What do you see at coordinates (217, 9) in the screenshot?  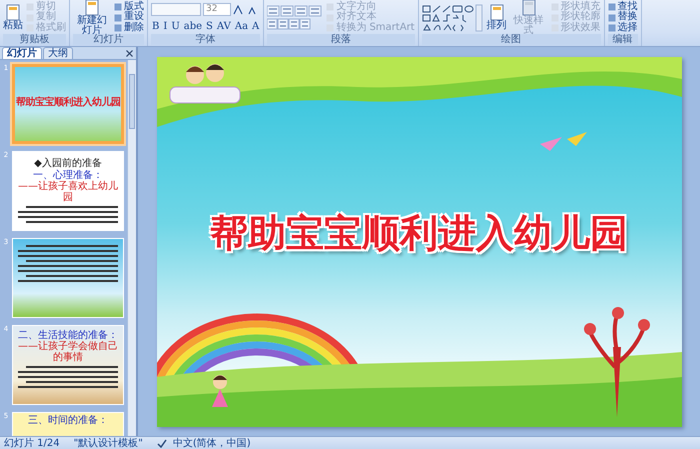 I see `font-size-field: 32` at bounding box center [217, 9].